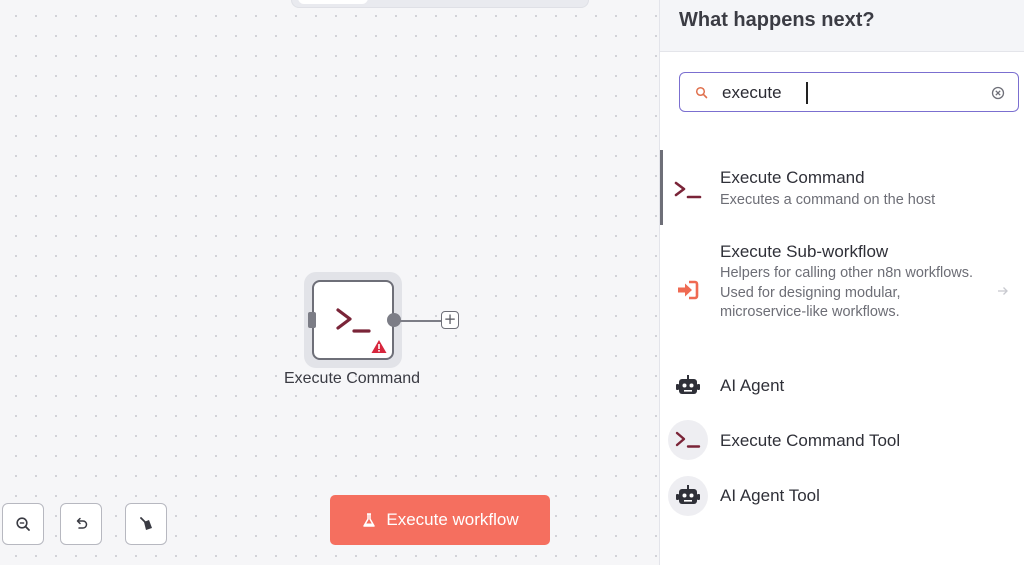 The image size is (1024, 565). I want to click on result-item-ai-agent: AI Agent, so click(842, 386).